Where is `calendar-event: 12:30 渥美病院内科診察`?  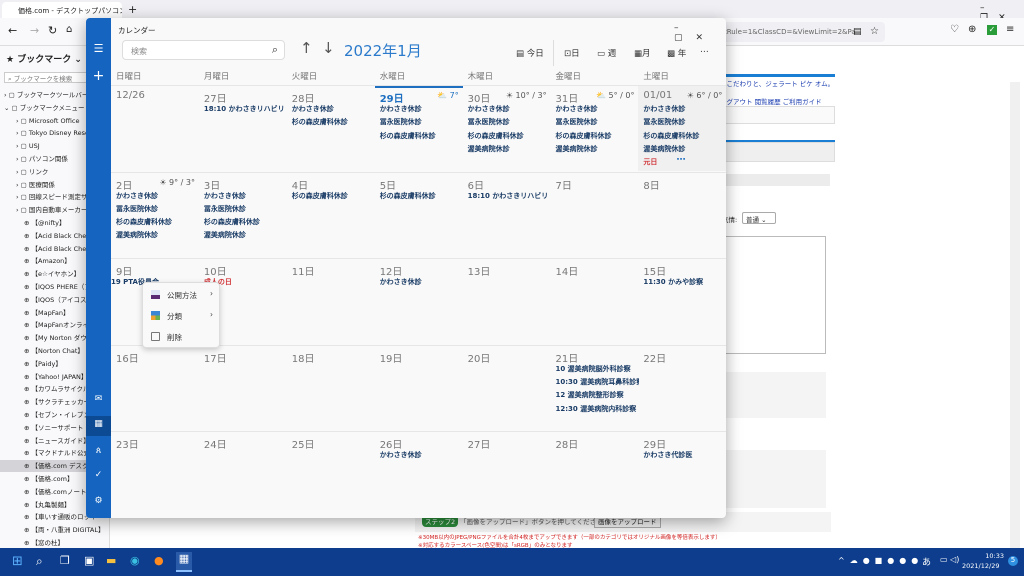
calendar-event: 12:30 渥美病院内科診察 is located at coordinates (596, 409).